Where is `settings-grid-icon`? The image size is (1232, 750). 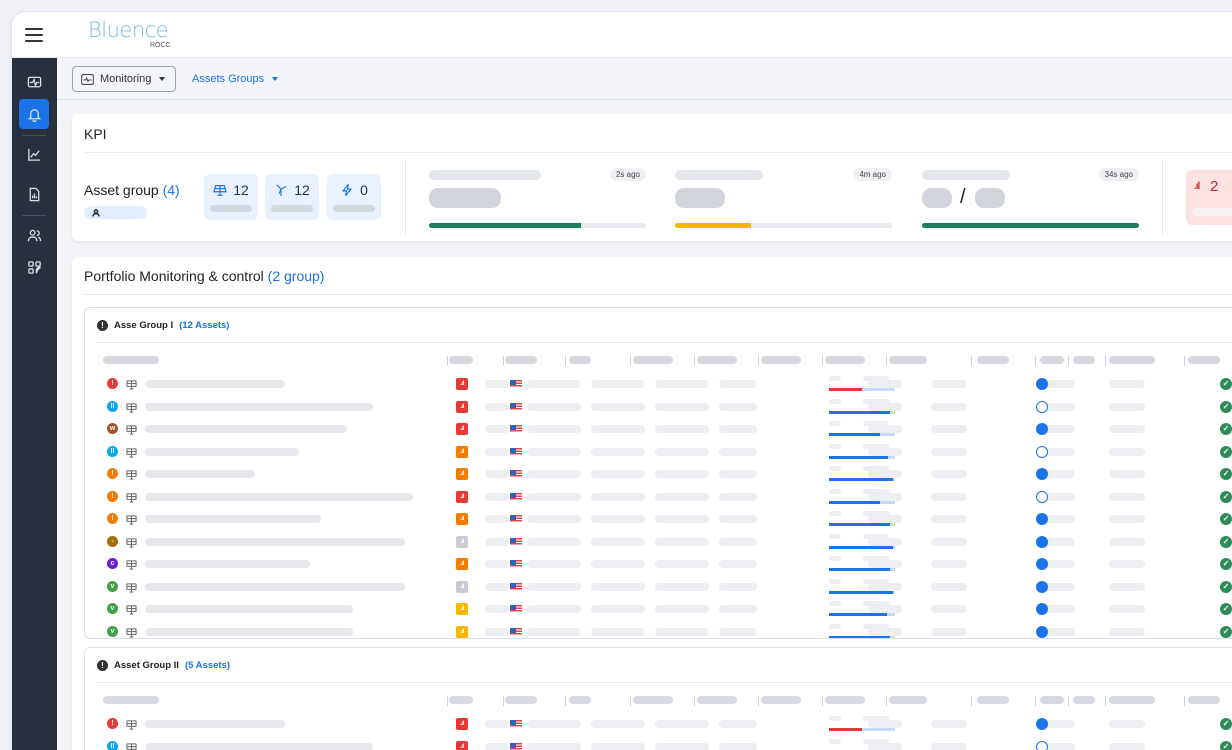
settings-grid-icon is located at coordinates (34, 267).